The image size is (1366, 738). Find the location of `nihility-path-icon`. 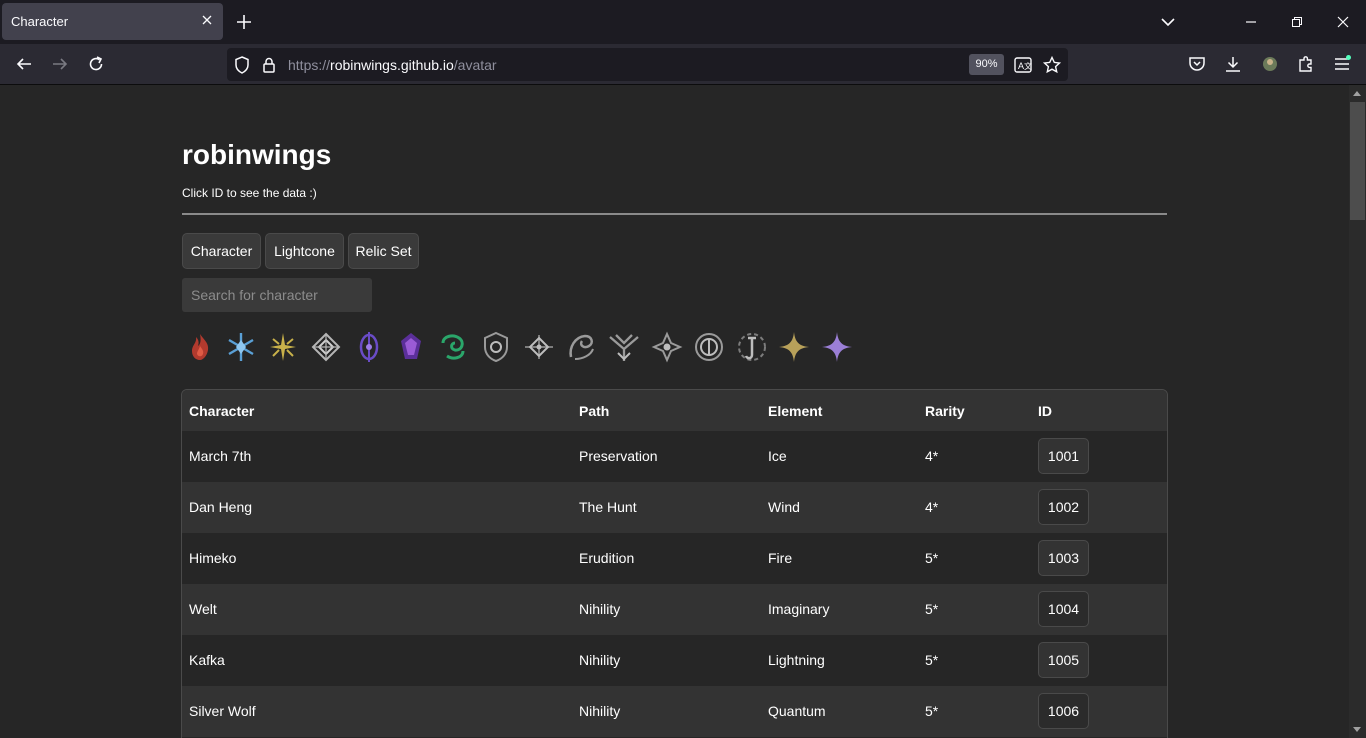

nihility-path-icon is located at coordinates (667, 347).